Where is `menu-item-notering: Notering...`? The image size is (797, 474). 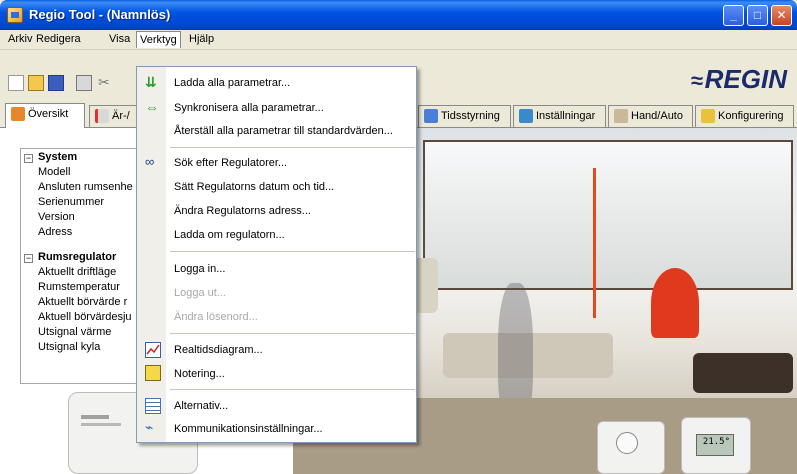 menu-item-notering: Notering... is located at coordinates (199, 374).